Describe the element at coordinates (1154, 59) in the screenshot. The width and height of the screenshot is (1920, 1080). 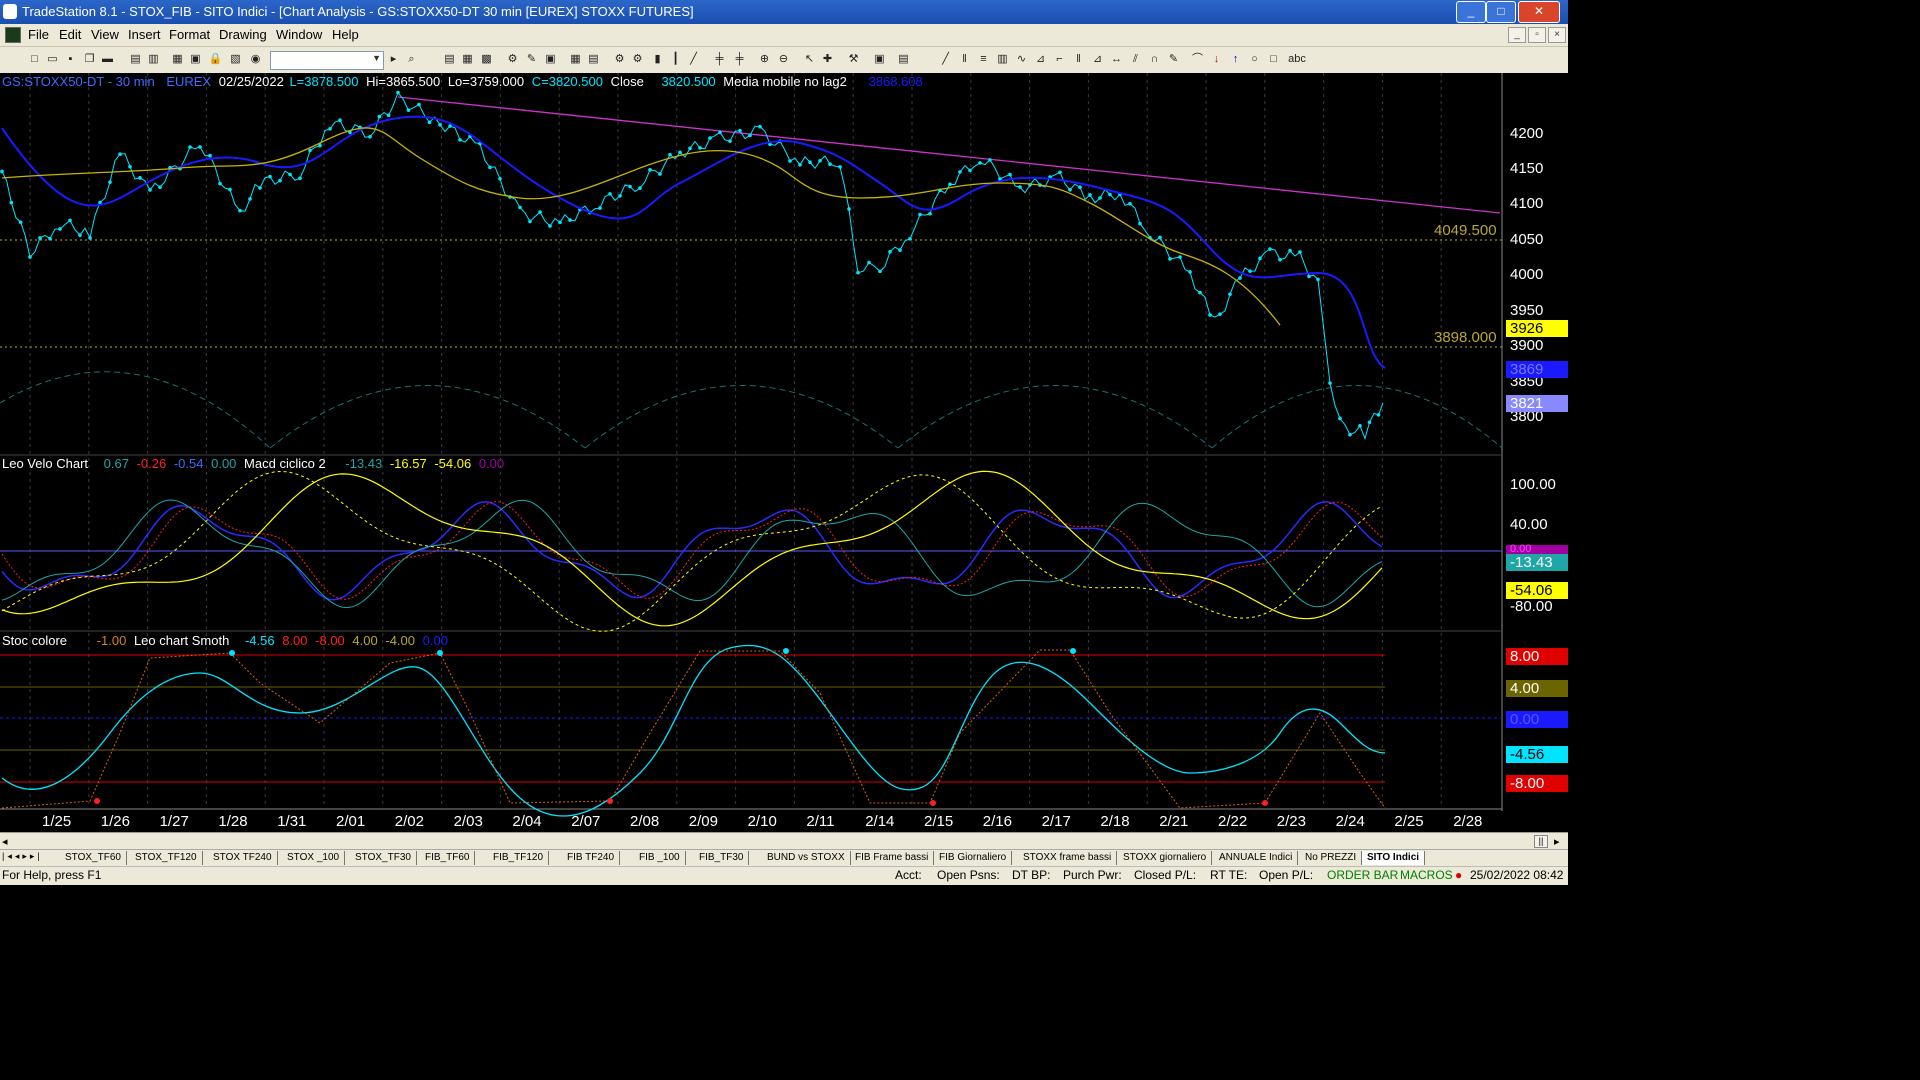
I see `tool-v-icon: ∩` at that location.